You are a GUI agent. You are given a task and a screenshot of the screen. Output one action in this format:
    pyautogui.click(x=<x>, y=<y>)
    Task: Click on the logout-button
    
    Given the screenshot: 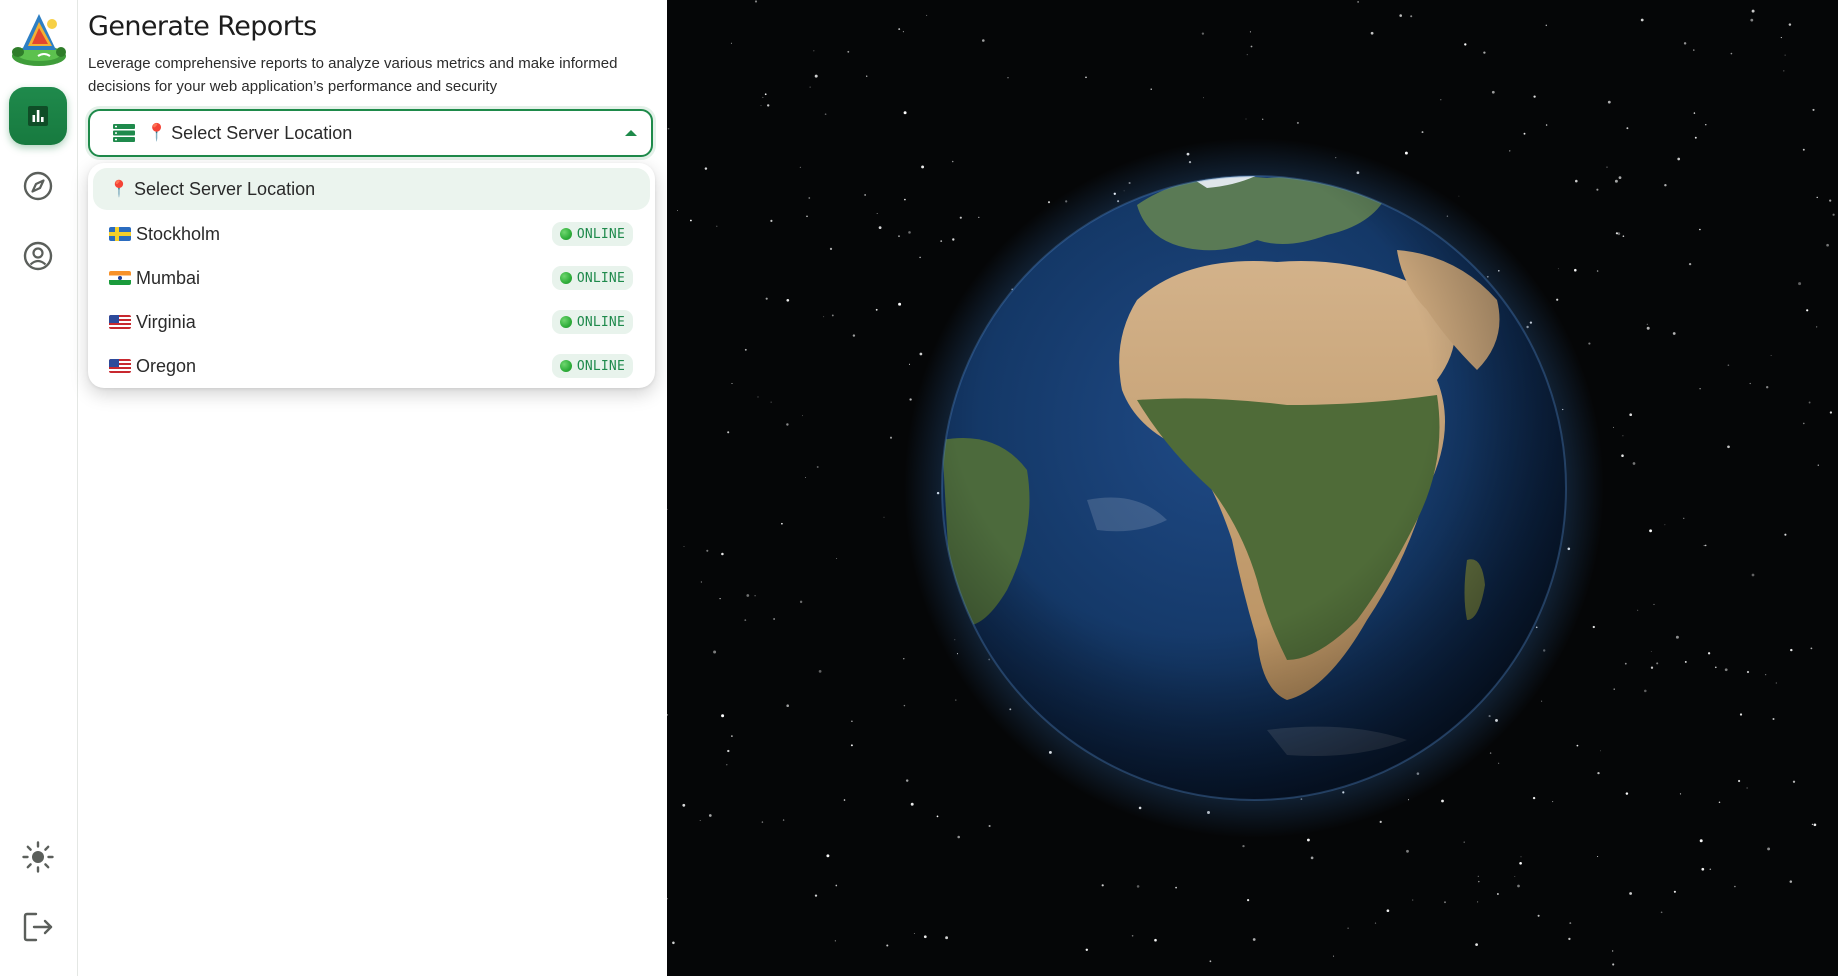 What is the action you would take?
    pyautogui.click(x=38, y=927)
    